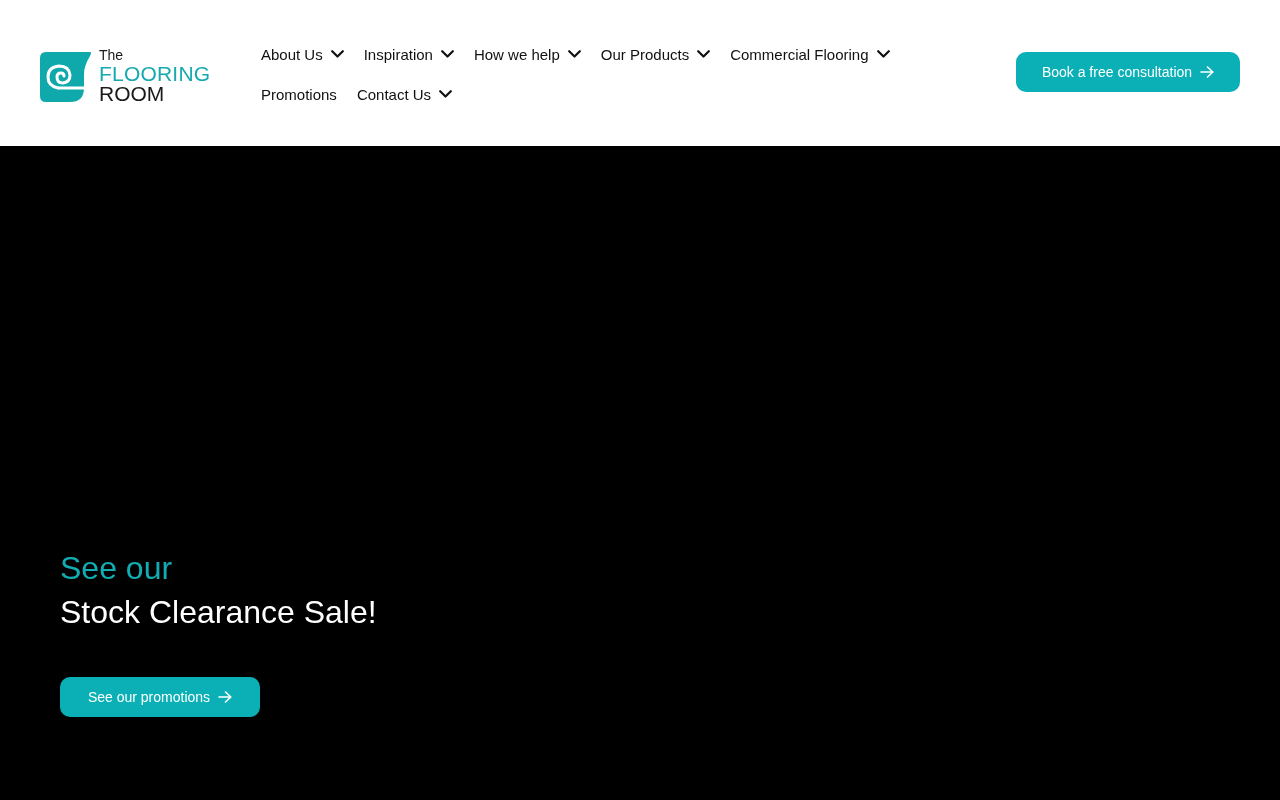  What do you see at coordinates (302, 54) in the screenshot?
I see `nav-link: About Us` at bounding box center [302, 54].